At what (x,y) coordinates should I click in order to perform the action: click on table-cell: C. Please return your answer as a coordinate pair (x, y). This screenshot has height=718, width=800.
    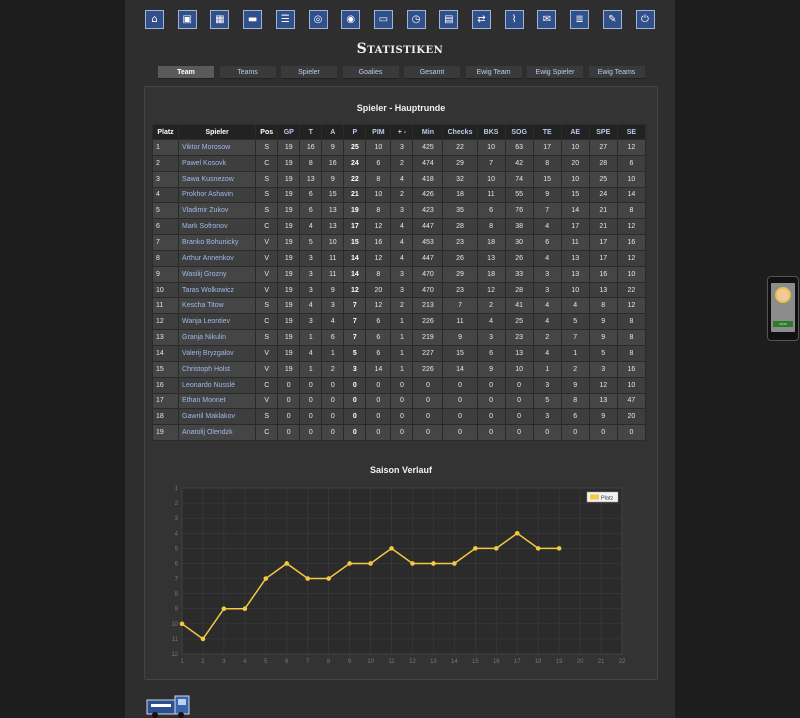
    Looking at the image, I should click on (267, 433).